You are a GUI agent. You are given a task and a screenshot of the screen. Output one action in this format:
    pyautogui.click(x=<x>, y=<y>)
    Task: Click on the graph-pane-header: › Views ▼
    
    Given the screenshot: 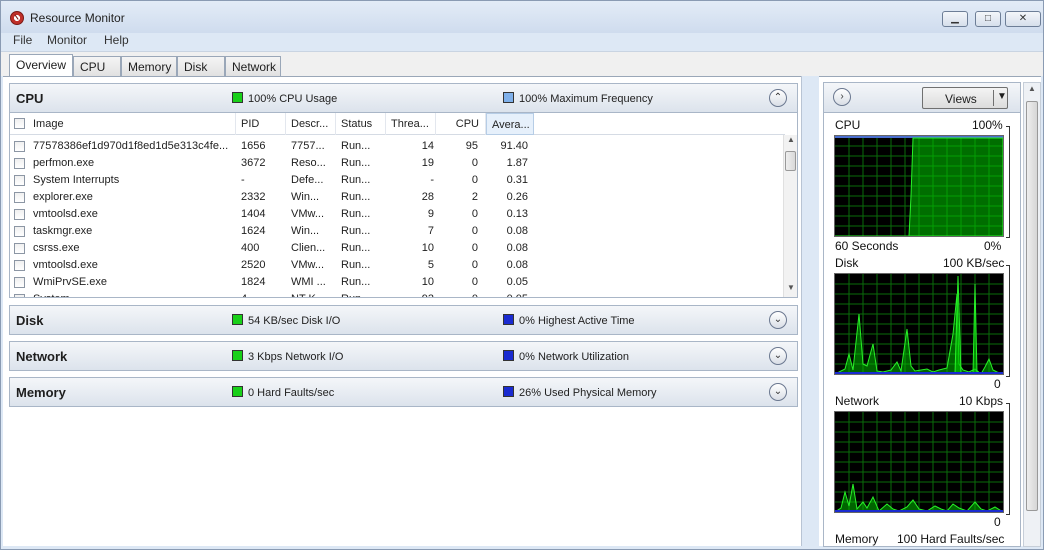 What is the action you would take?
    pyautogui.click(x=922, y=98)
    